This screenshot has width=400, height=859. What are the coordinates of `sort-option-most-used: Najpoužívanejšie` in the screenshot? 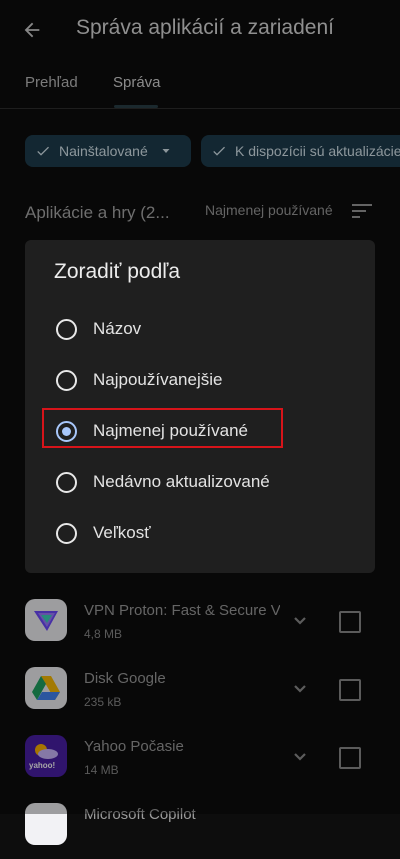 It's located at (200, 380).